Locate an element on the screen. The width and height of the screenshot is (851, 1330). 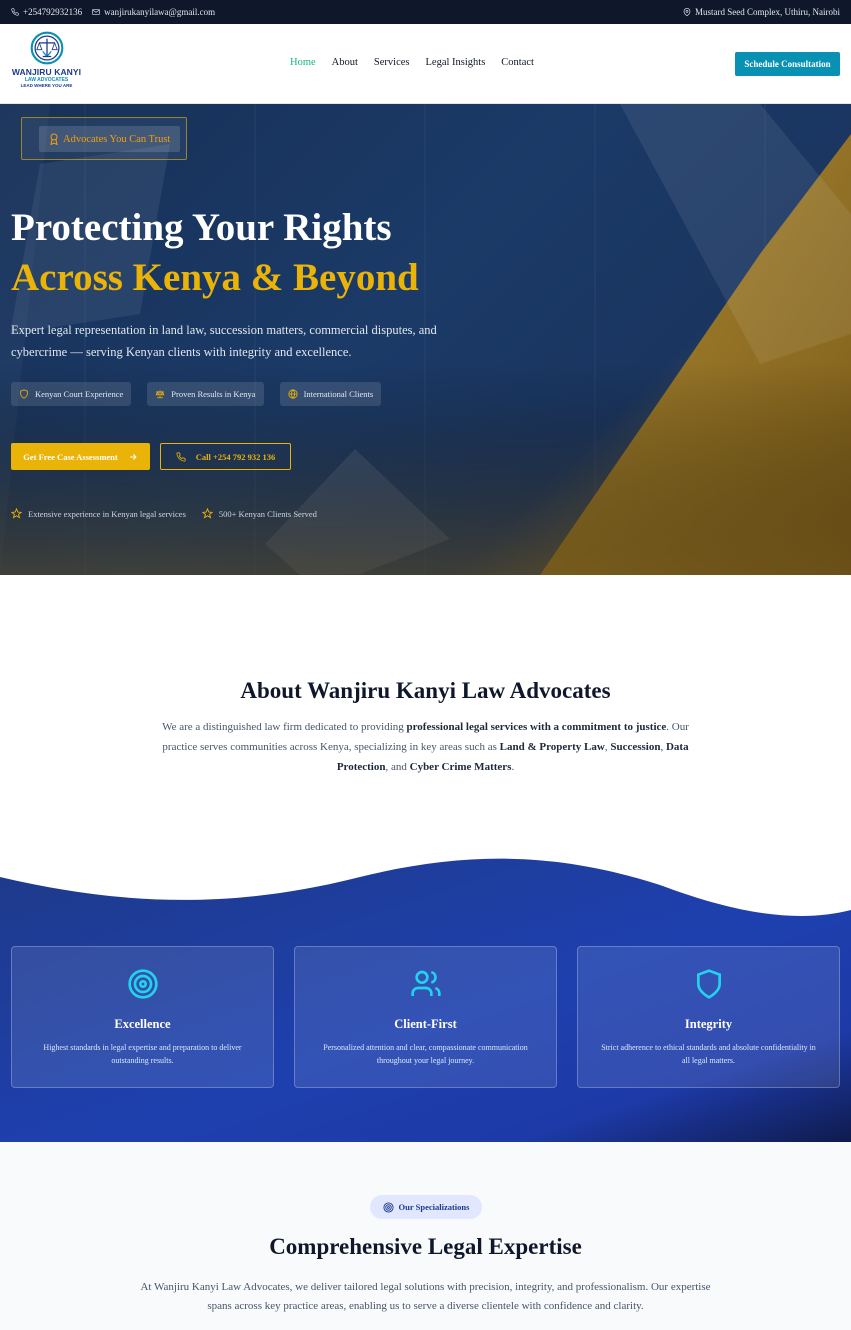
logo-name: WANJIRU KANYI is located at coordinates (46, 72).